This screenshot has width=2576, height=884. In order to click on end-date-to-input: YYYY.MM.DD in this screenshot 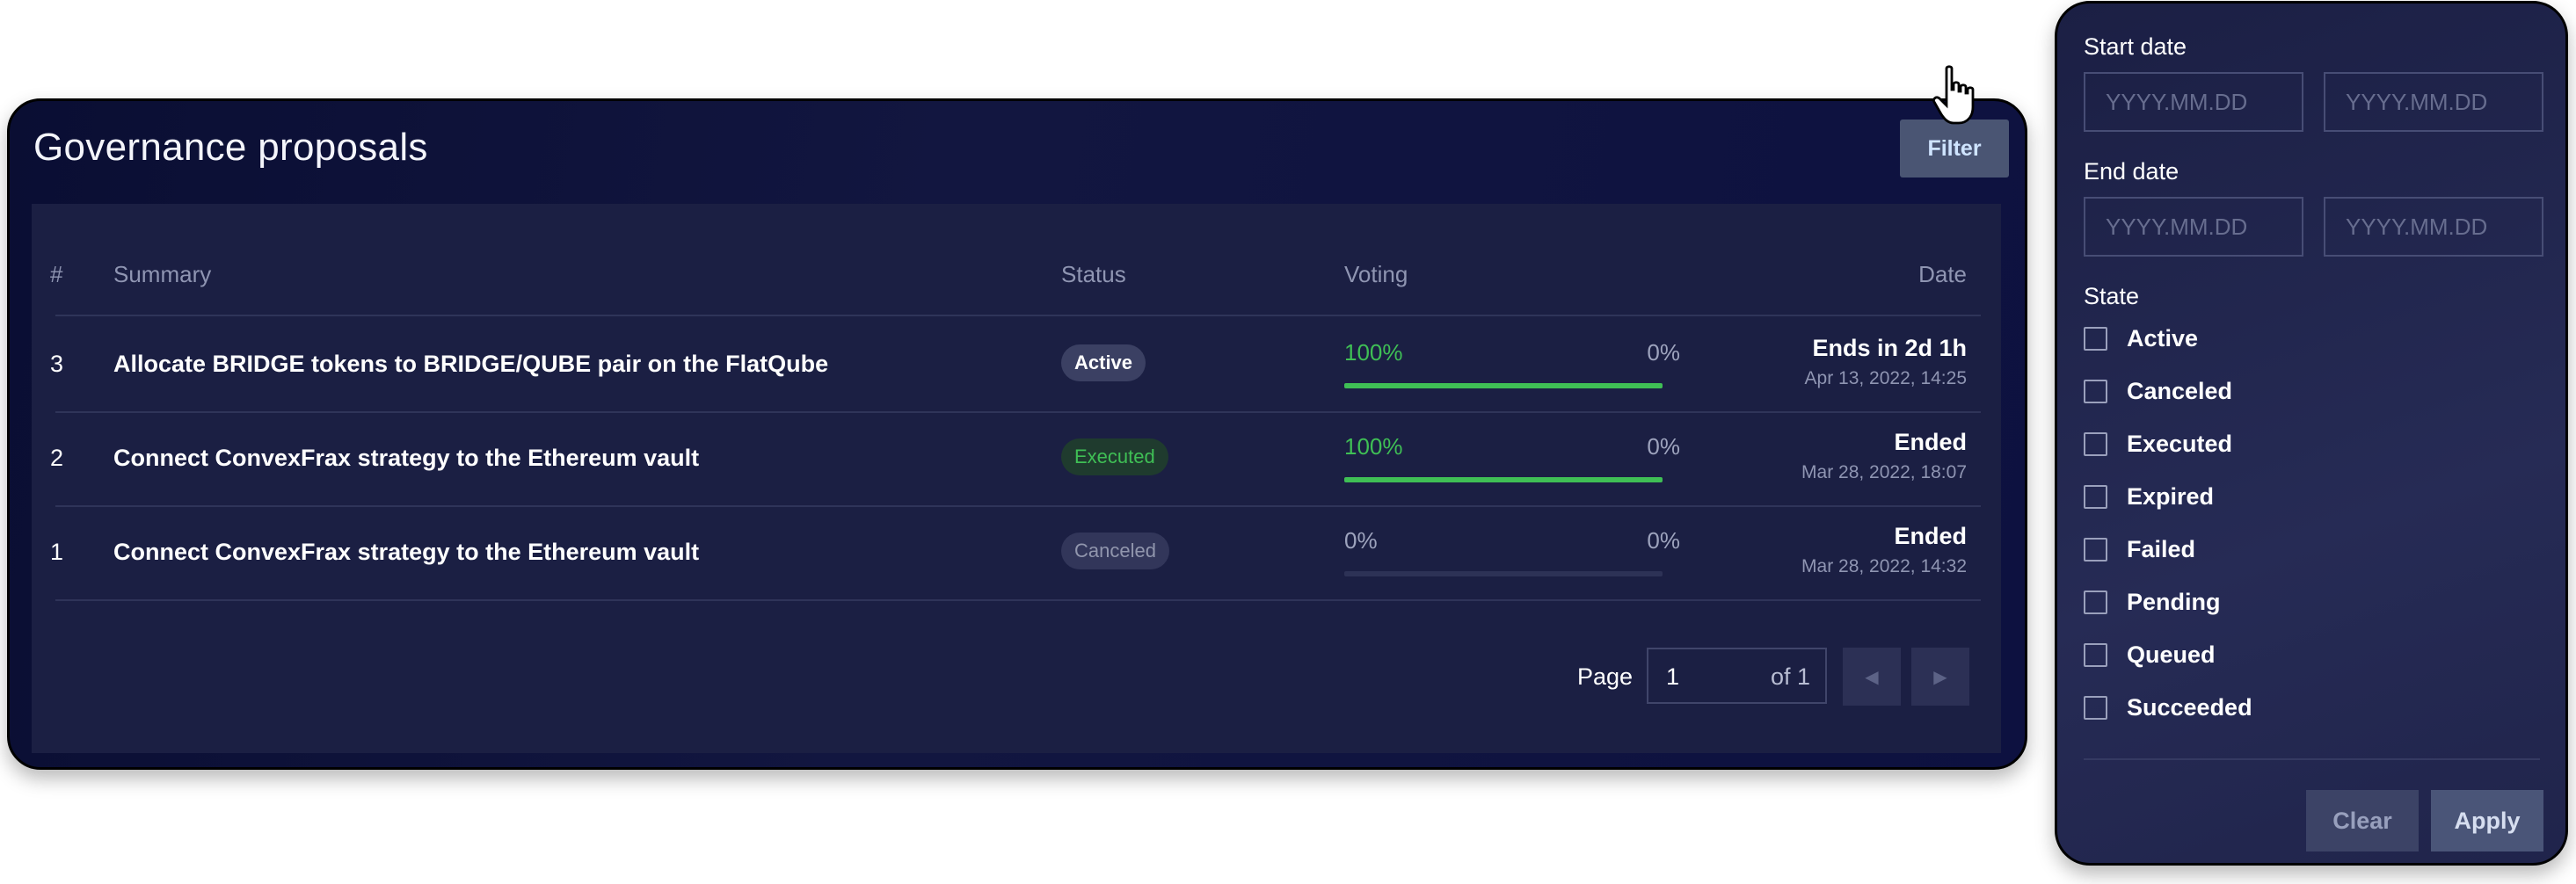, I will do `click(2433, 227)`.